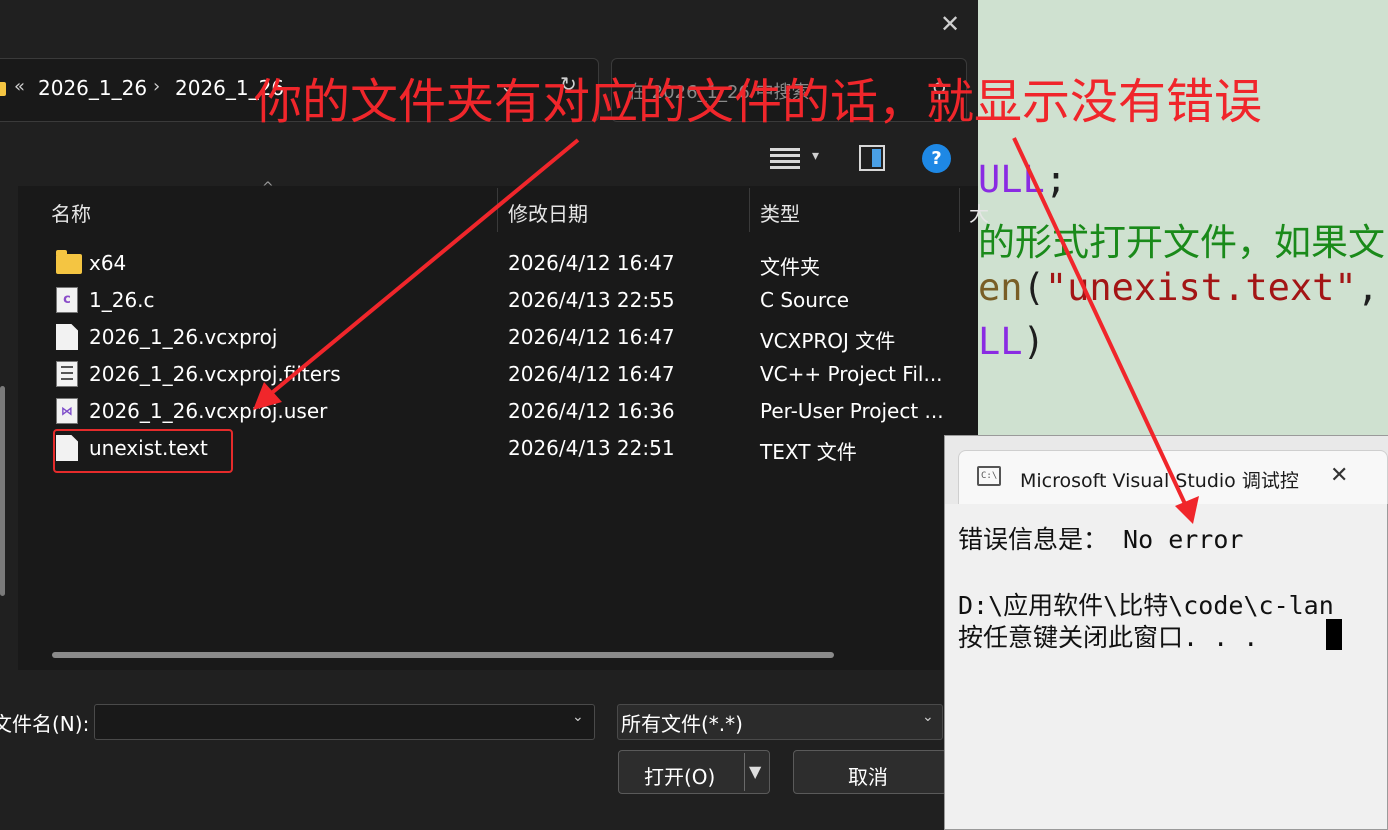 The image size is (1388, 830). I want to click on file-row-date: 2026/4/12 16:36, so click(591, 411).